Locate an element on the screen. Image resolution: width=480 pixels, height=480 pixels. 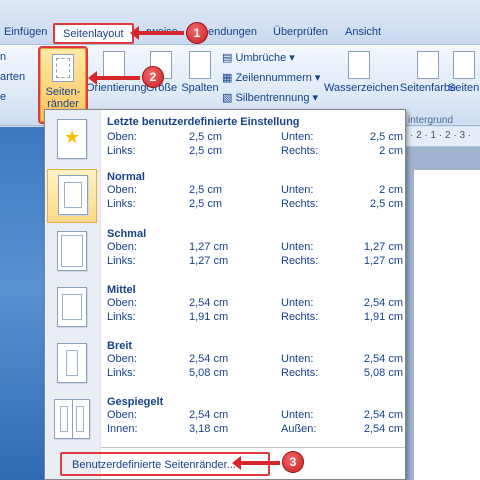
value-left: 5,08 cm is located at coordinates (209, 373).